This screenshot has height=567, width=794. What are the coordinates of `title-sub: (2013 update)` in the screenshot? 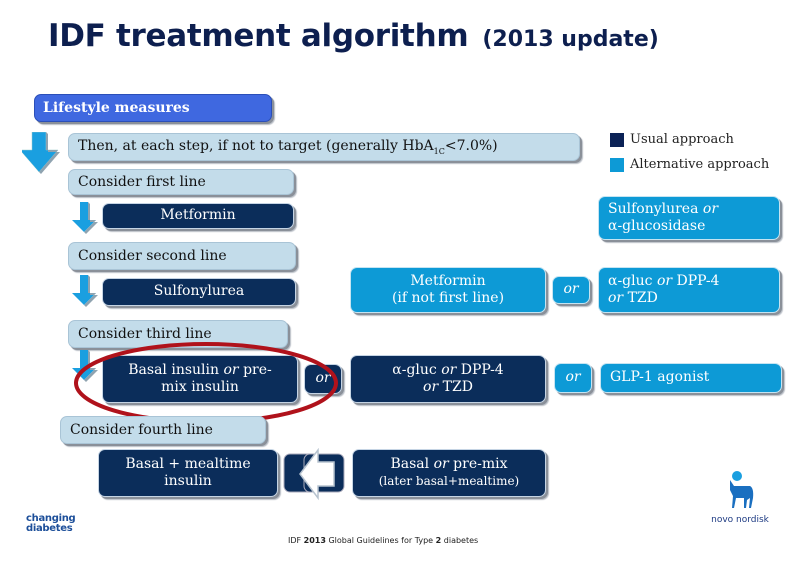 It's located at (570, 39).